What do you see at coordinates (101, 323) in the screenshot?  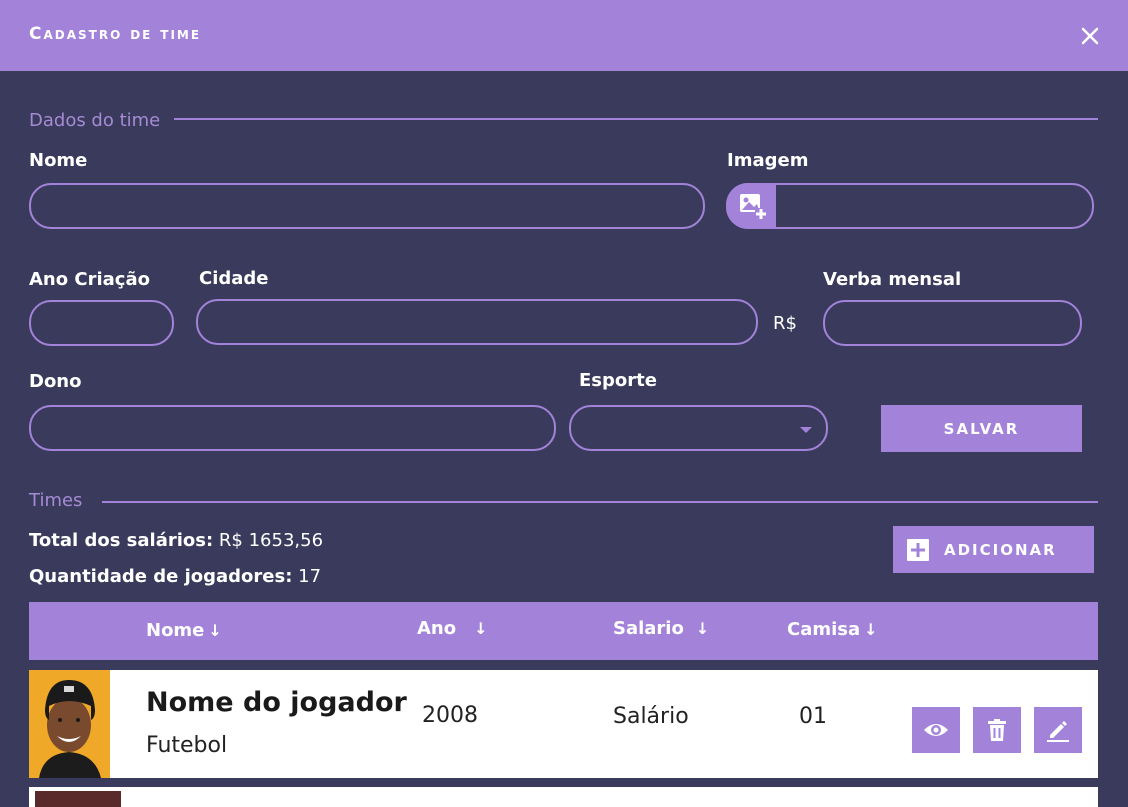 I see `ano-criacao-input` at bounding box center [101, 323].